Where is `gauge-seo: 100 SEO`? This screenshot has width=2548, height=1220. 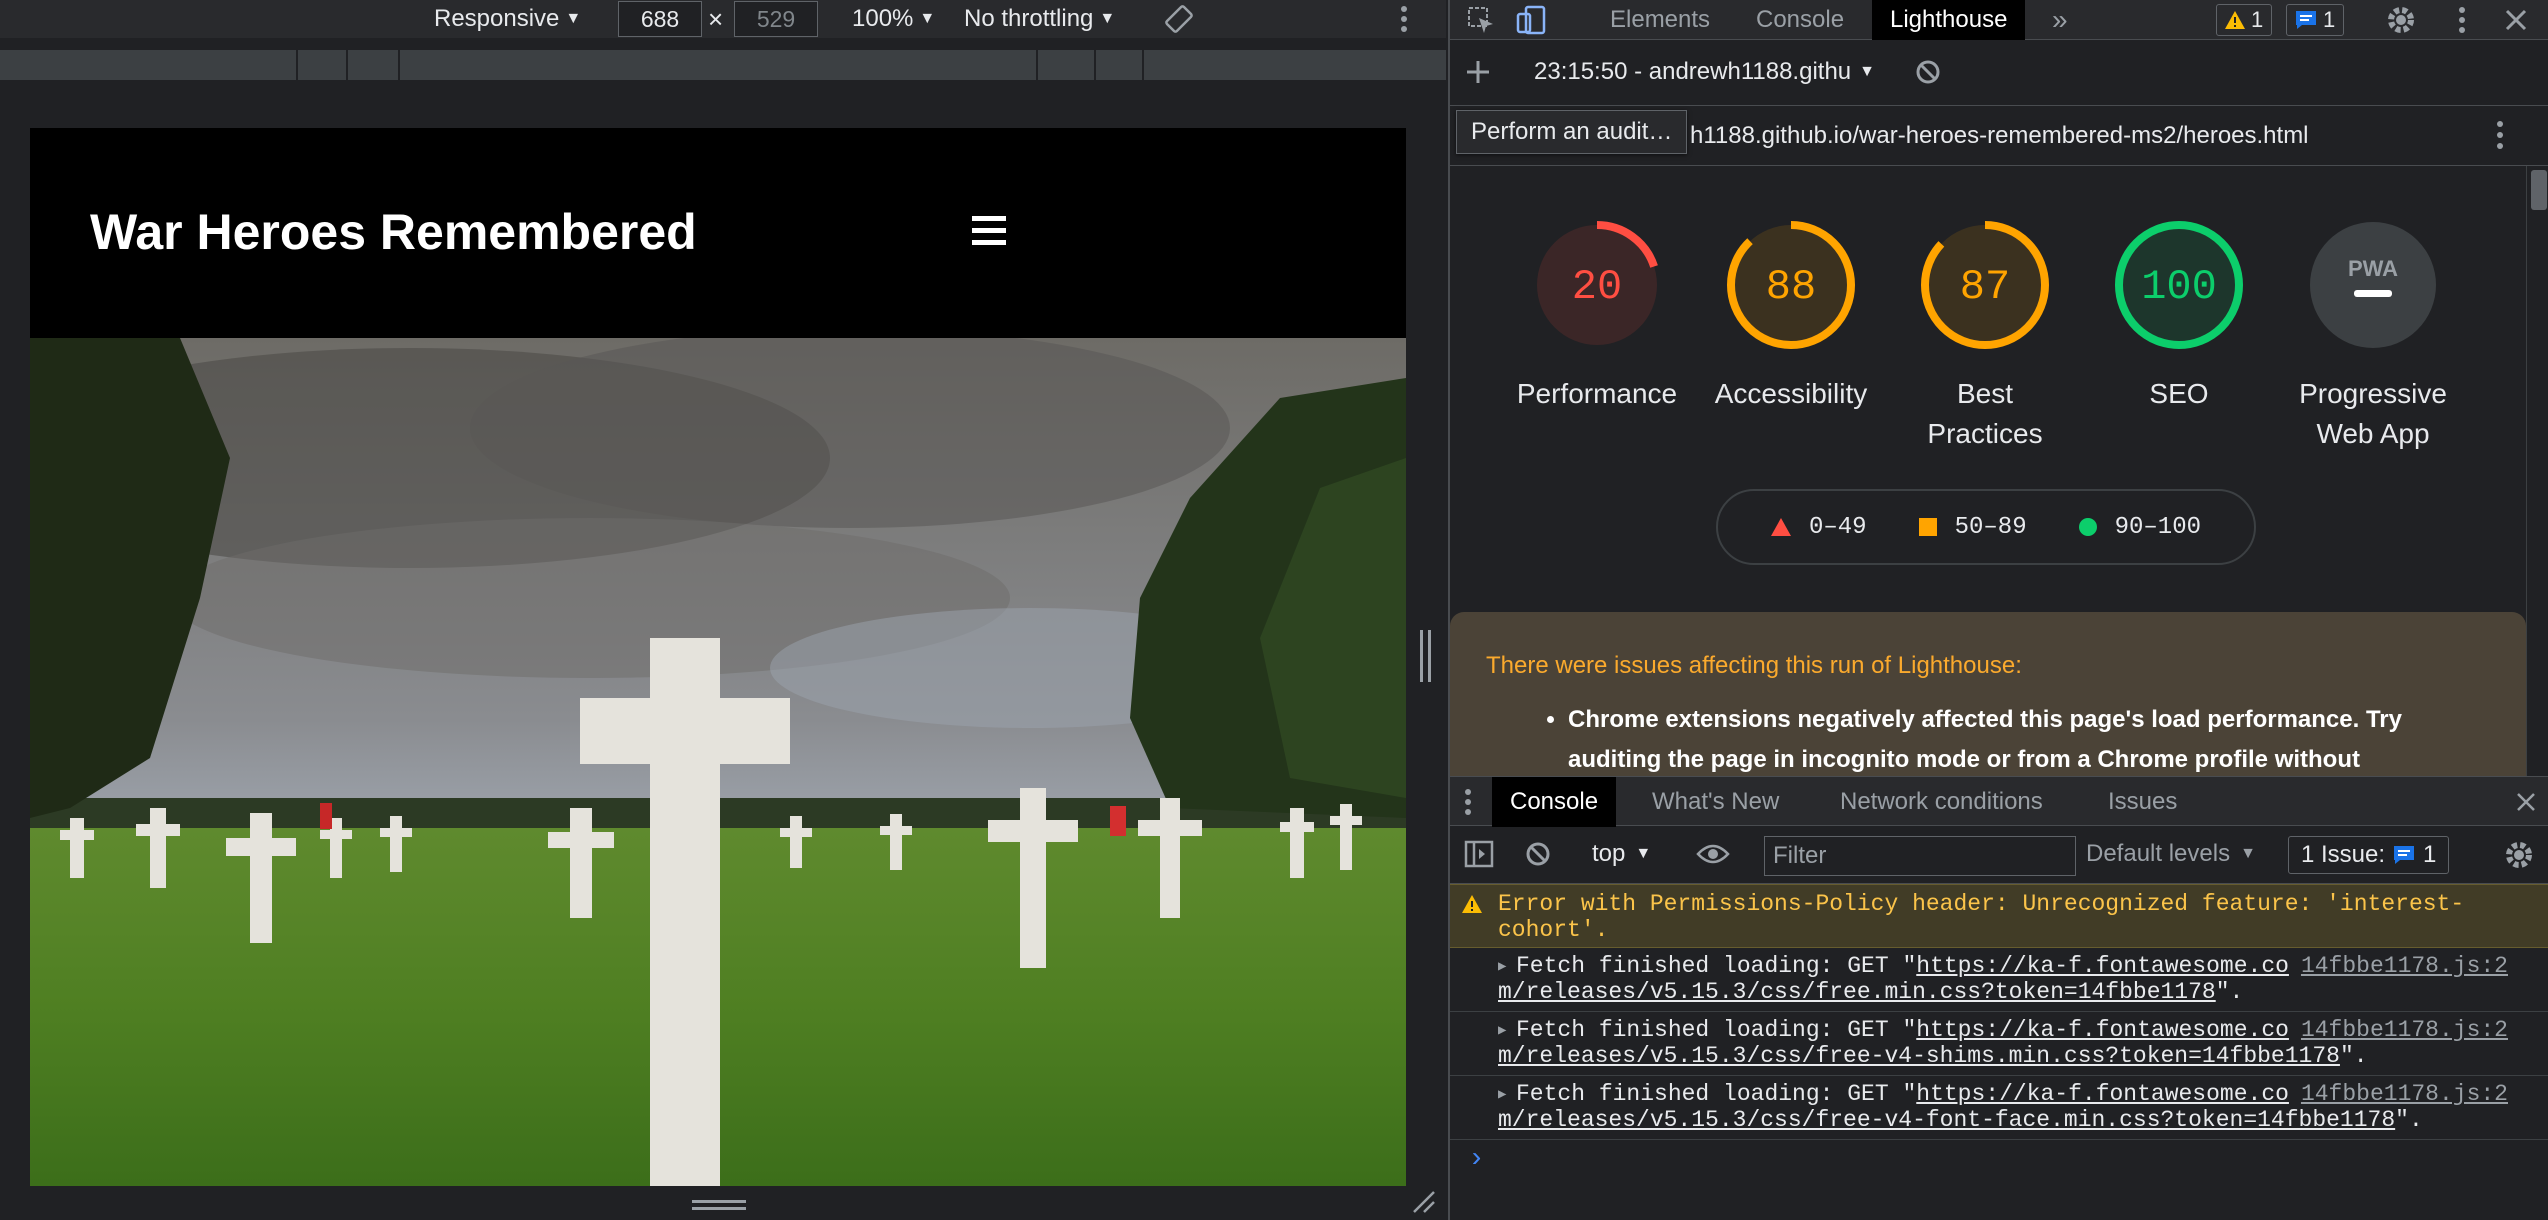 gauge-seo: 100 SEO is located at coordinates (2179, 316).